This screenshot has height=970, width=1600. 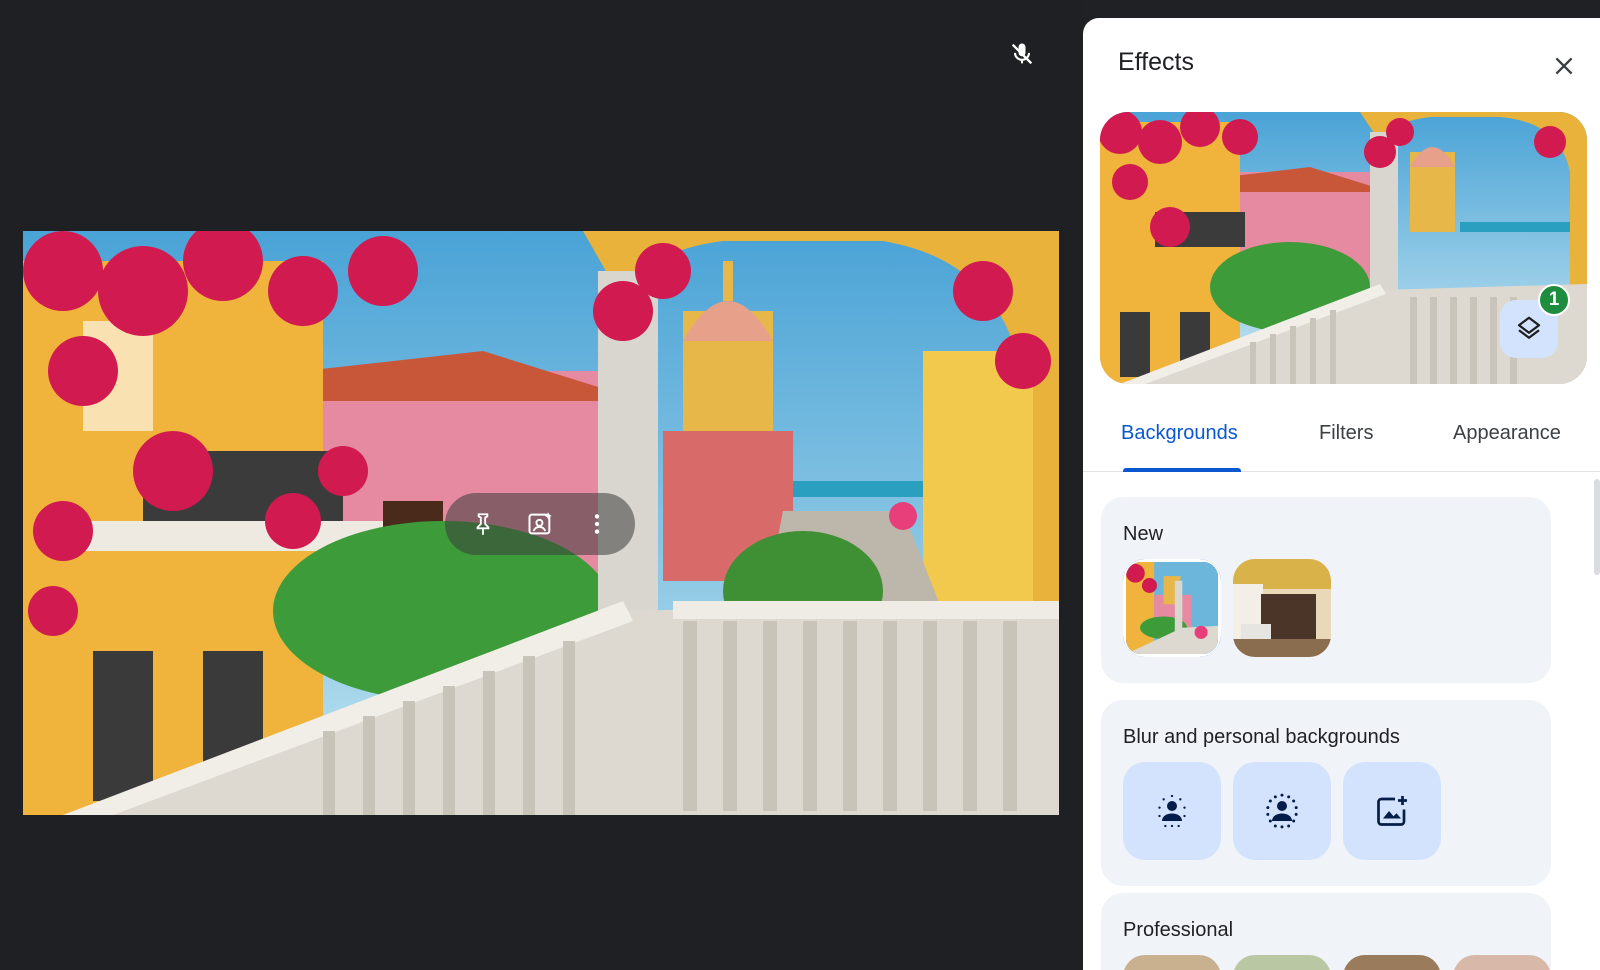 I want to click on slight-blur-button, so click(x=1172, y=811).